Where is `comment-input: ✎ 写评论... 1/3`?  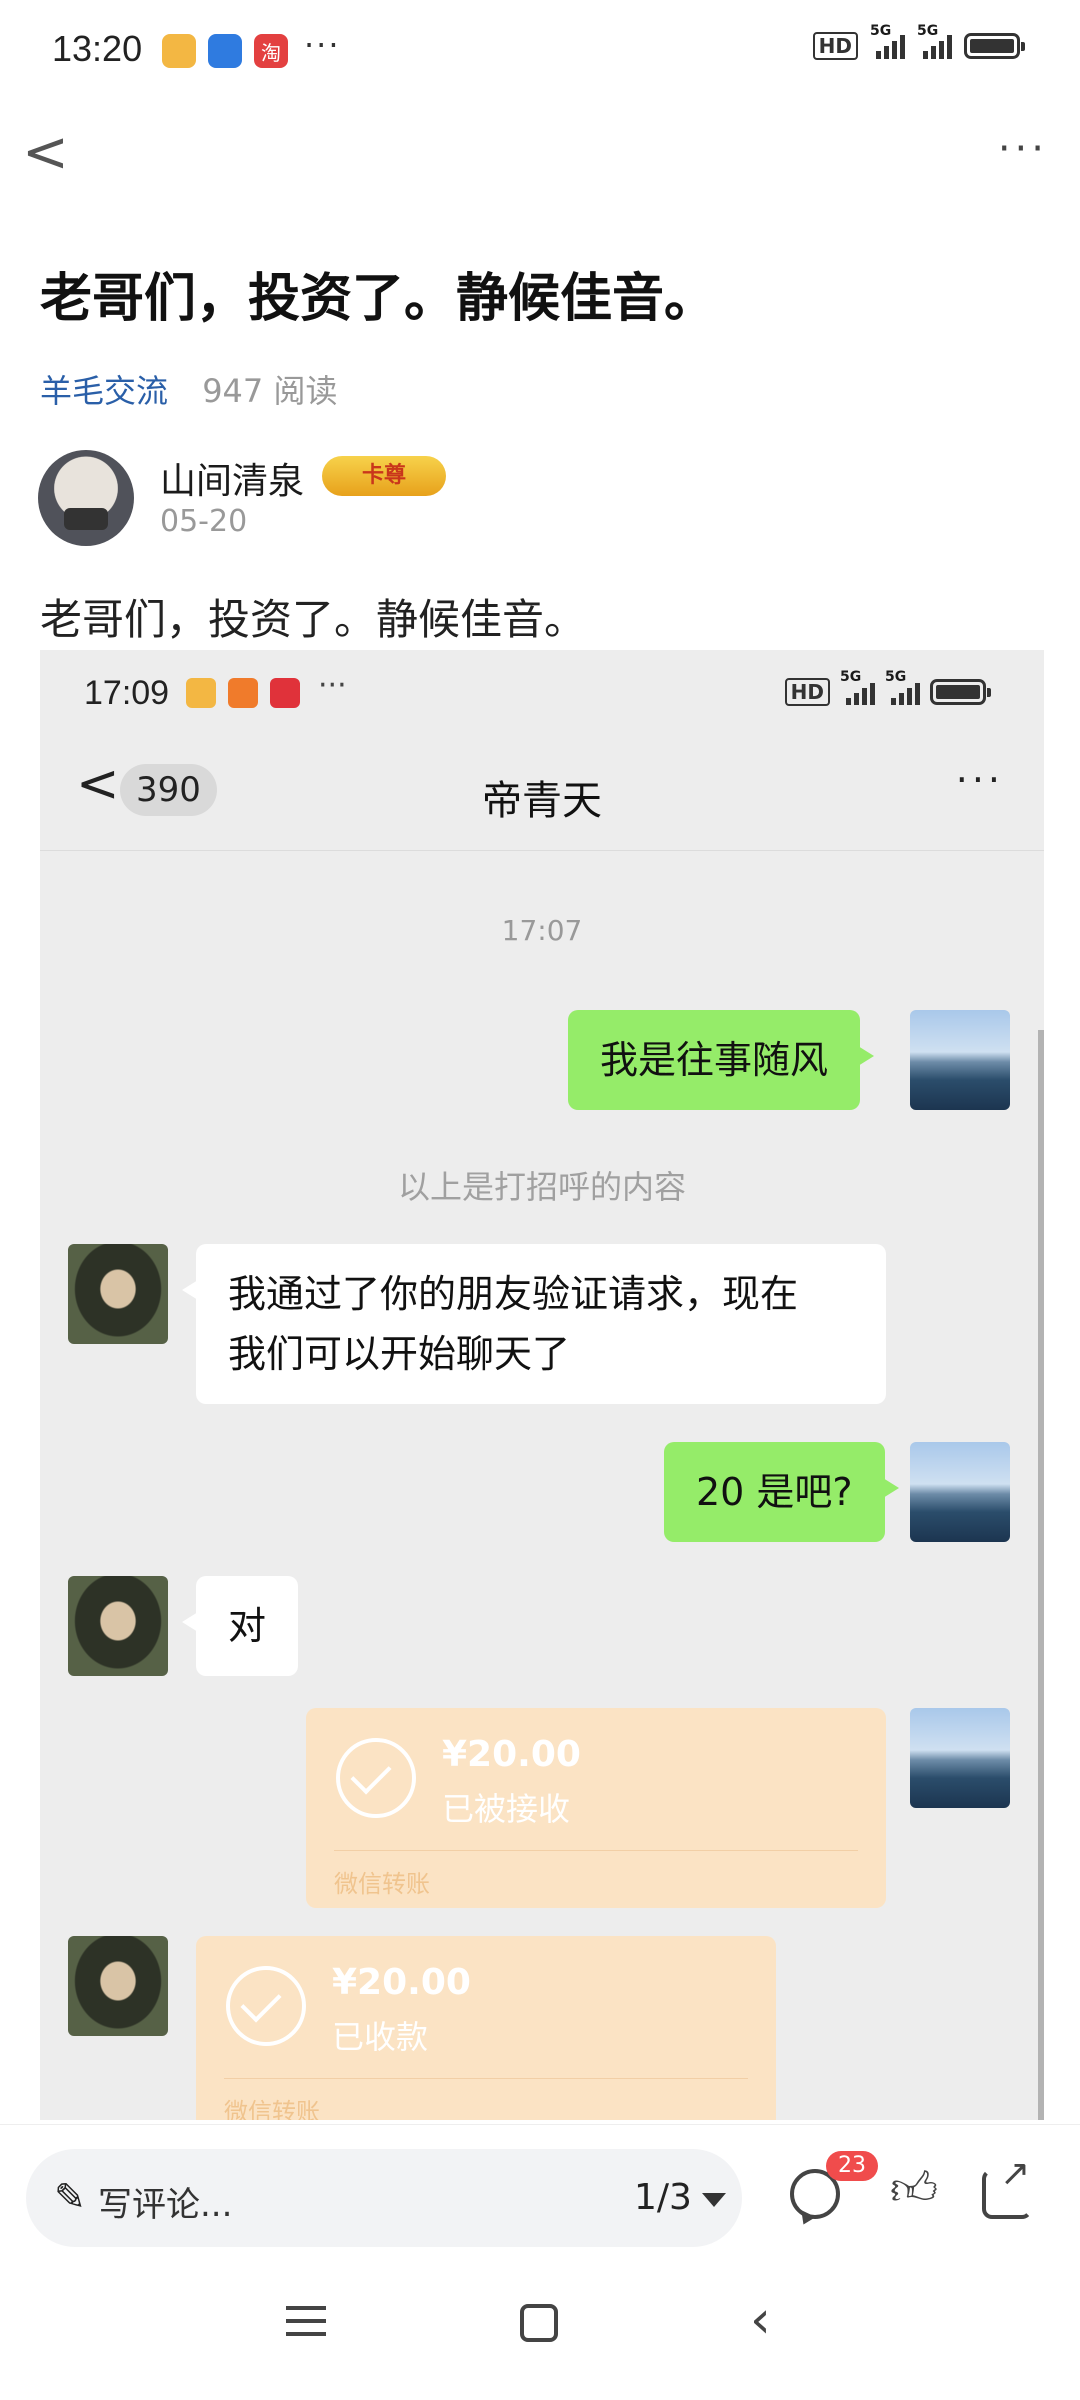
comment-input: ✎ 写评论... 1/3 is located at coordinates (384, 2198).